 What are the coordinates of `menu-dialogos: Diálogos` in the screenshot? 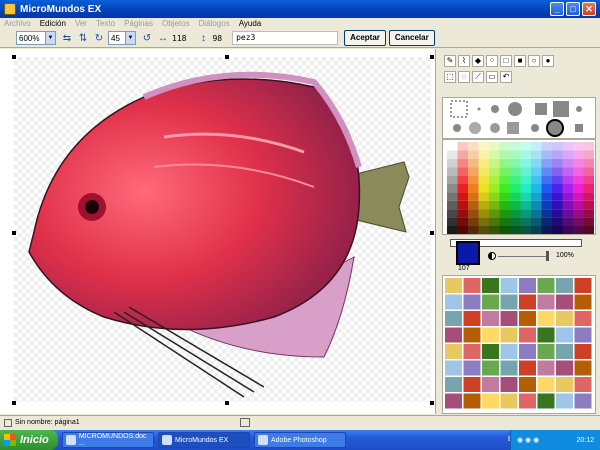 It's located at (214, 23).